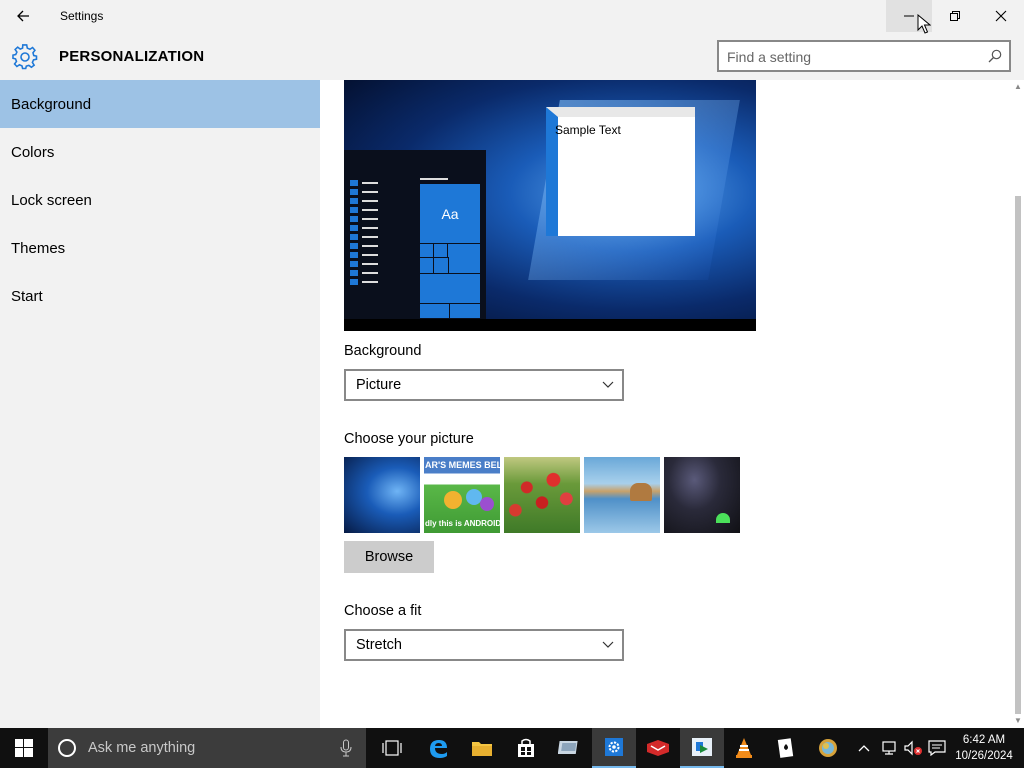  I want to click on thumbnail-meme-bottom-text: dly this is ANDROID 4.4, so click(462, 523).